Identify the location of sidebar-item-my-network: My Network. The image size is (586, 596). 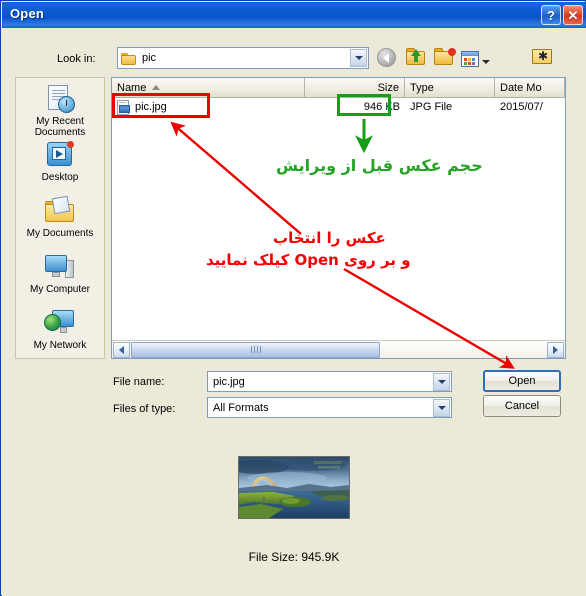
(60, 335).